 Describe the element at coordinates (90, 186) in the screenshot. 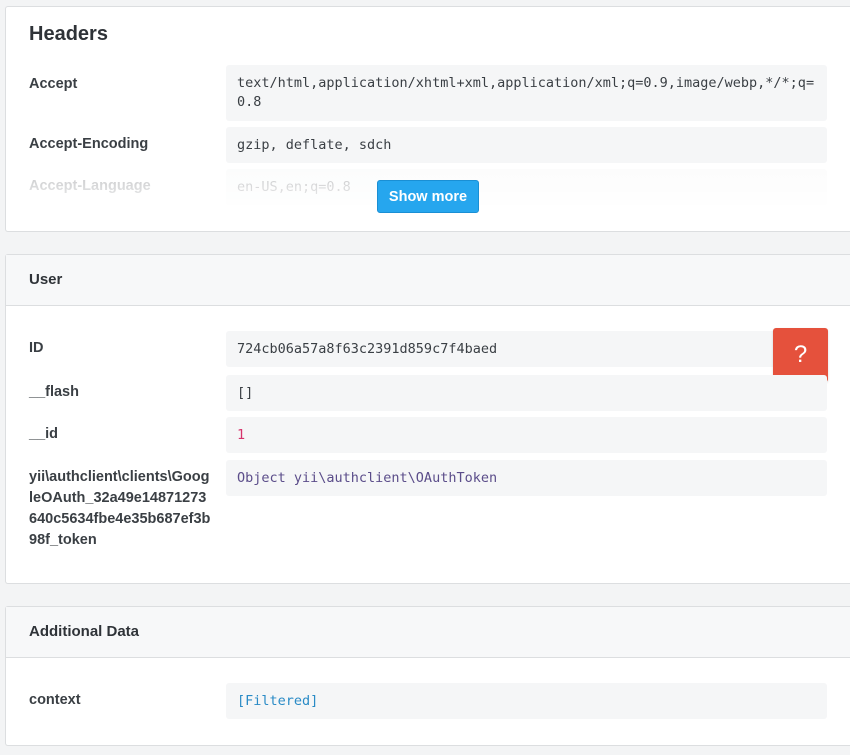

I see `header-key: Accept-Language` at that location.